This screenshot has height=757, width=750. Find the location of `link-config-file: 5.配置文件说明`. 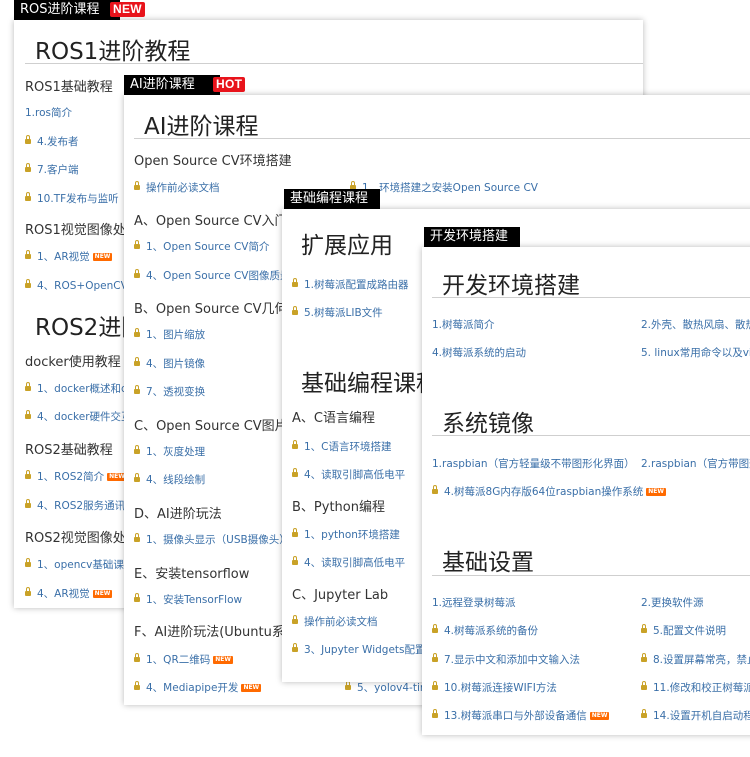

link-config-file: 5.配置文件说明 is located at coordinates (683, 630).